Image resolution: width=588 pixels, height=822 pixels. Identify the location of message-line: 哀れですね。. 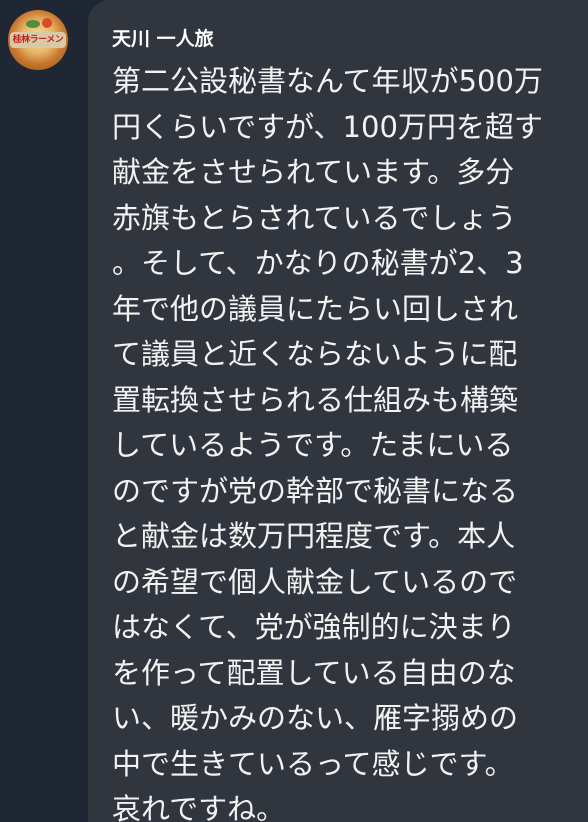
(199, 807).